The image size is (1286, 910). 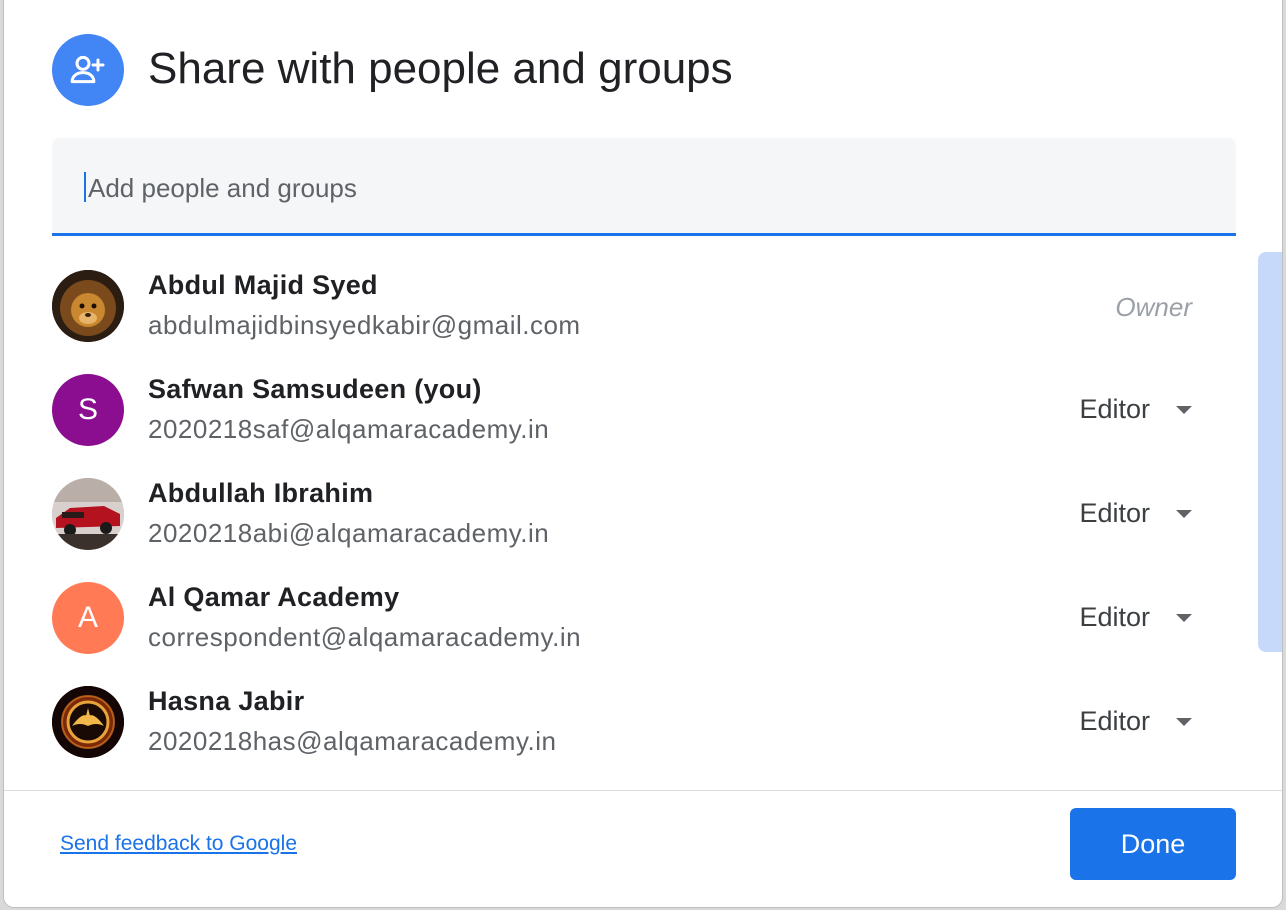 What do you see at coordinates (263, 285) in the screenshot?
I see `person-name: Abdul Majid Syed` at bounding box center [263, 285].